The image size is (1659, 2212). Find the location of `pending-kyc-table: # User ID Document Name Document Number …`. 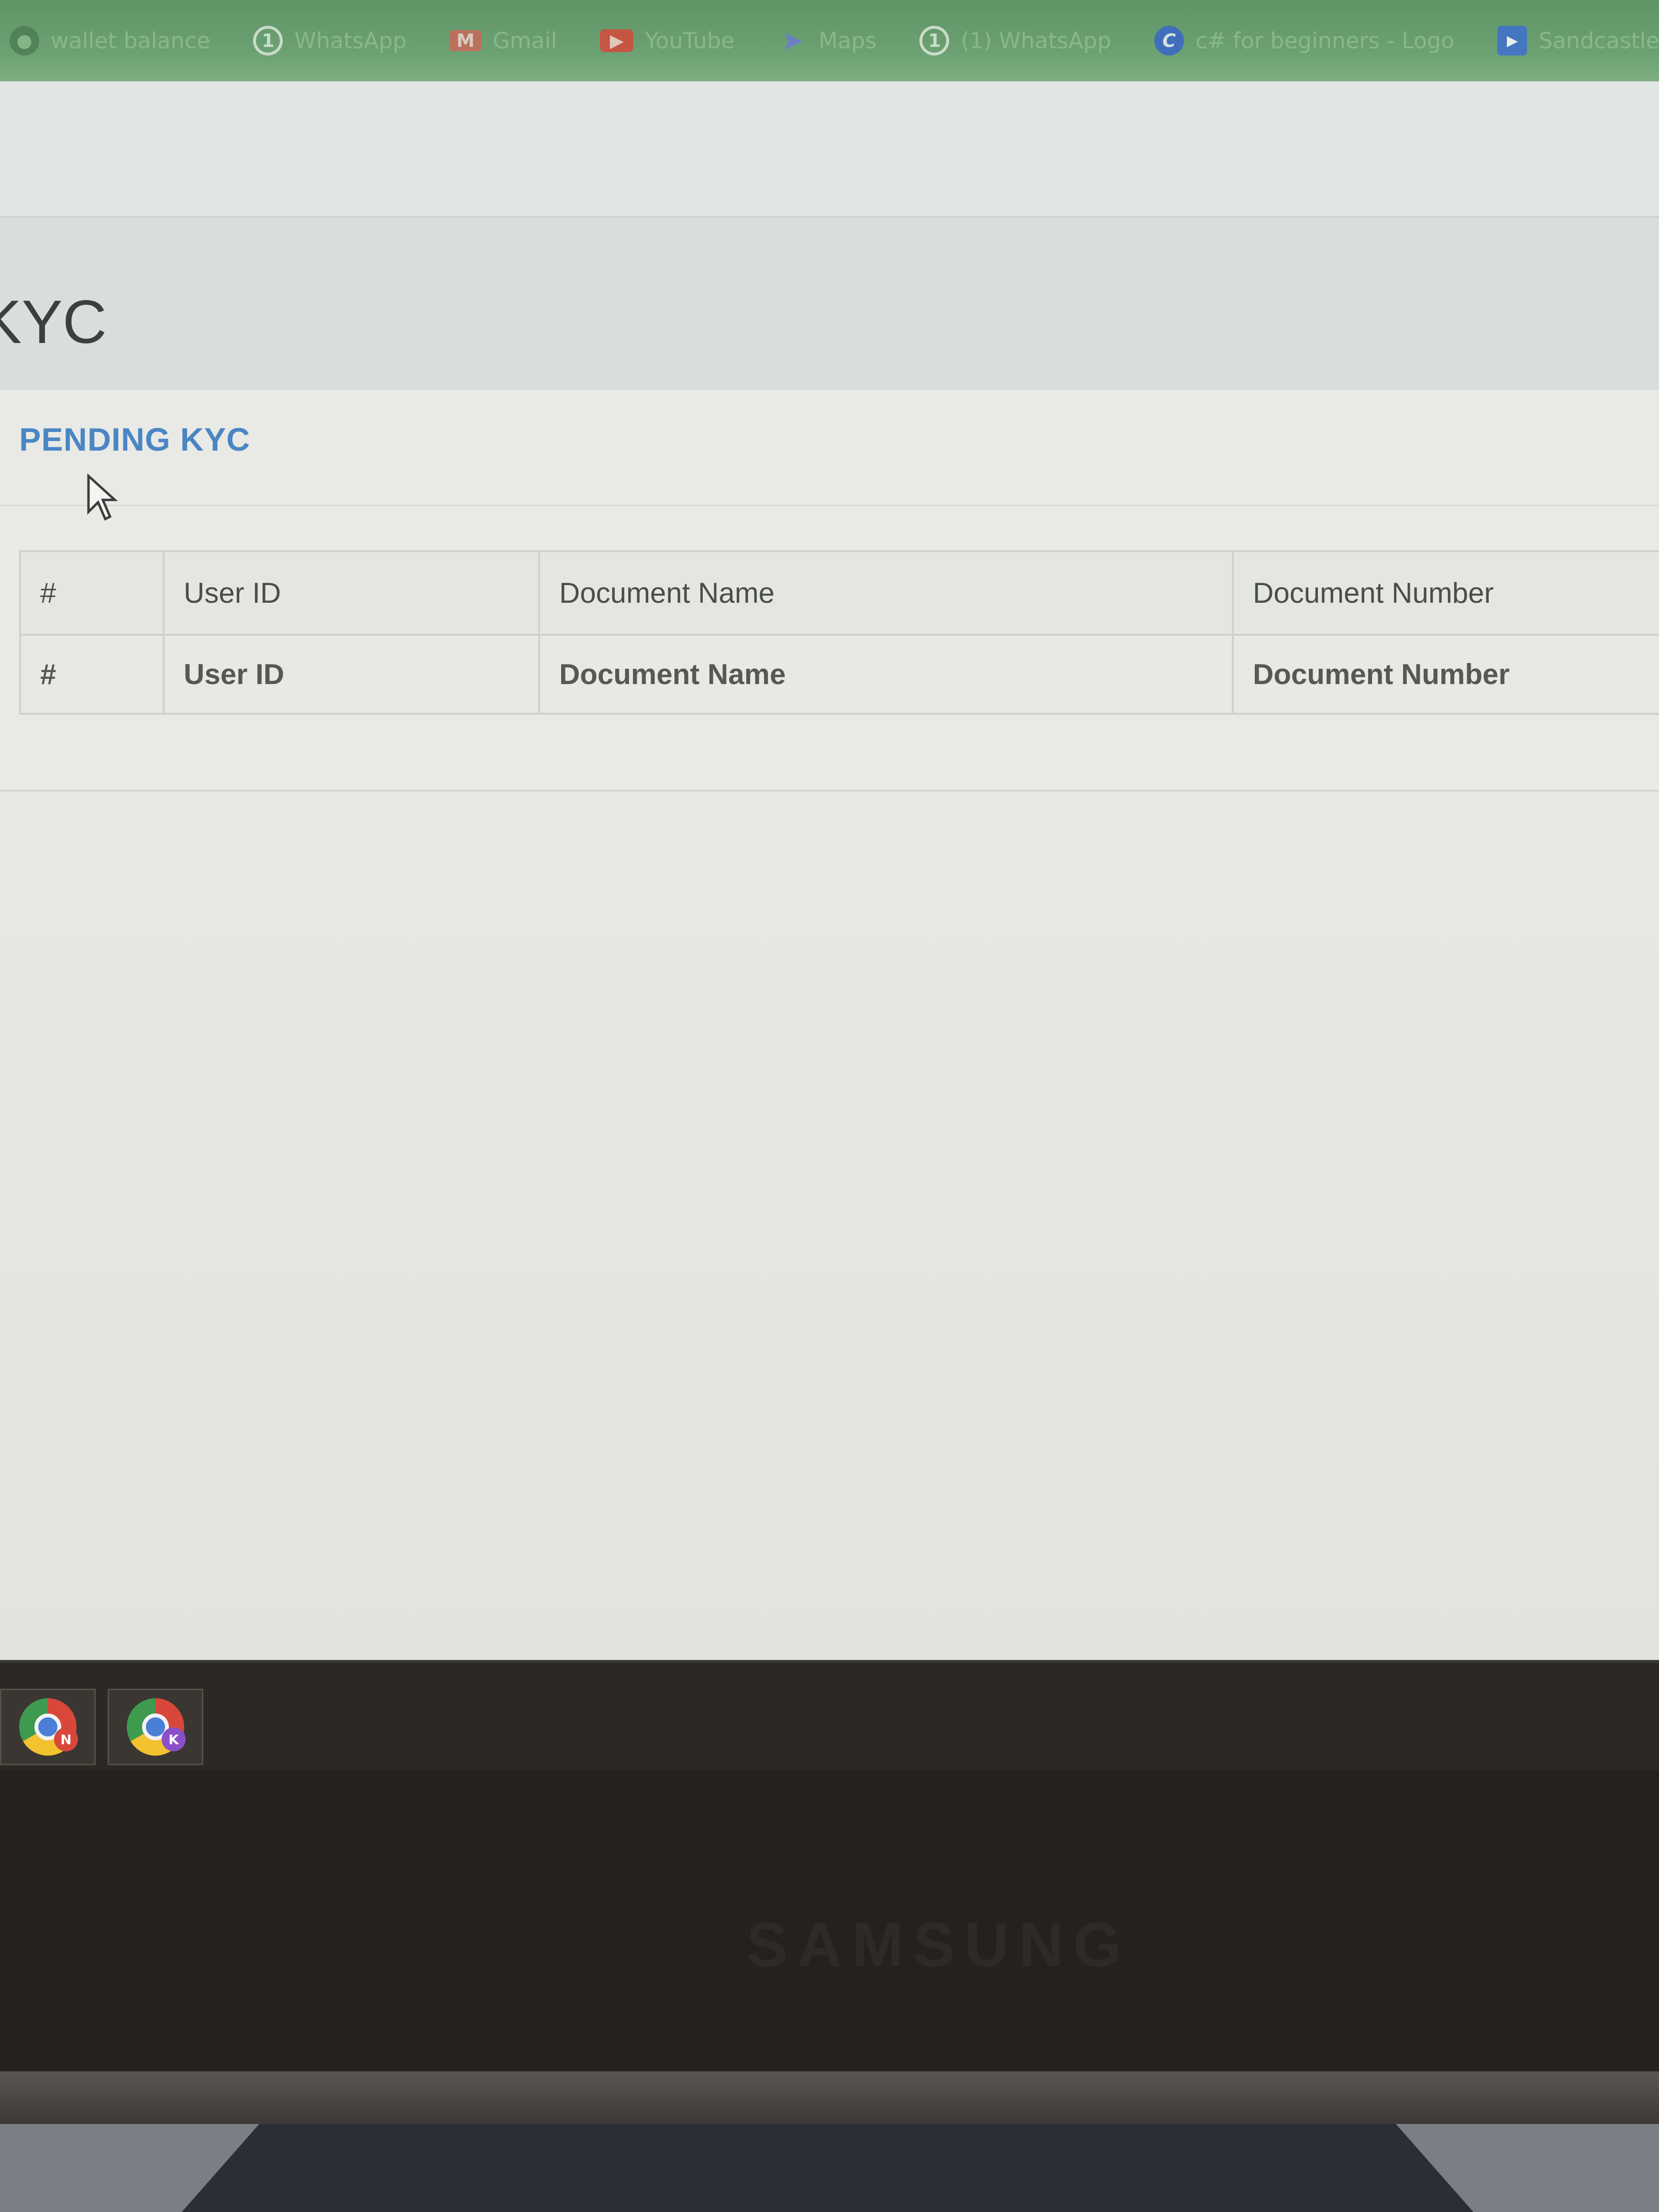

pending-kyc-table: # User ID Document Name Document Number … is located at coordinates (839, 632).